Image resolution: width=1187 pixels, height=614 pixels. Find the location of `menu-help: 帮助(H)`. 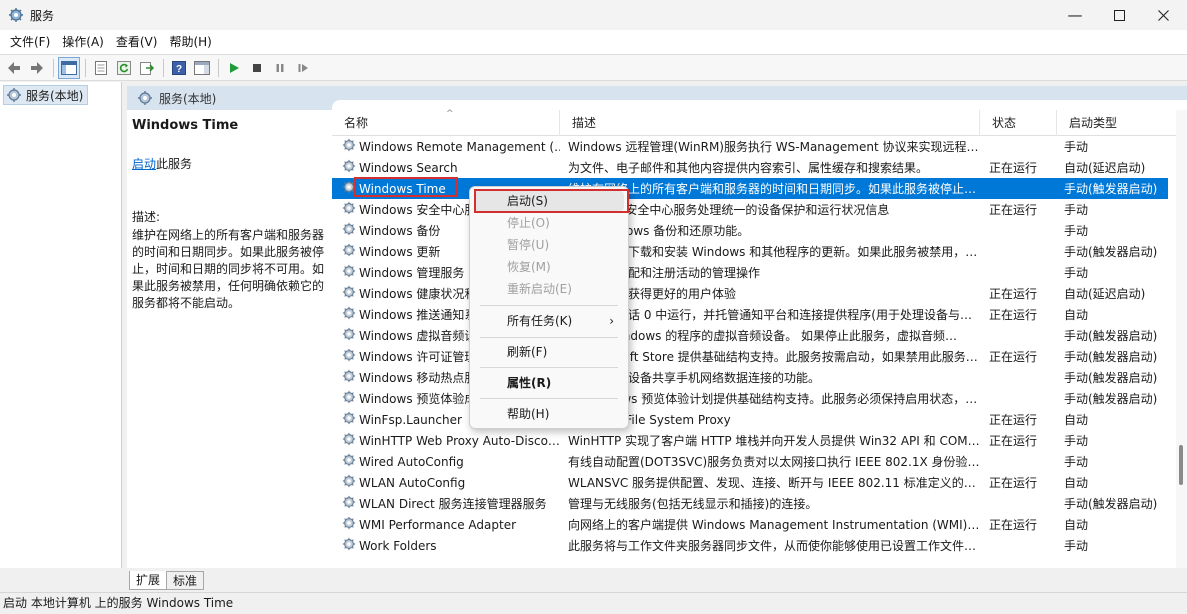

menu-help: 帮助(H) is located at coordinates (190, 42).